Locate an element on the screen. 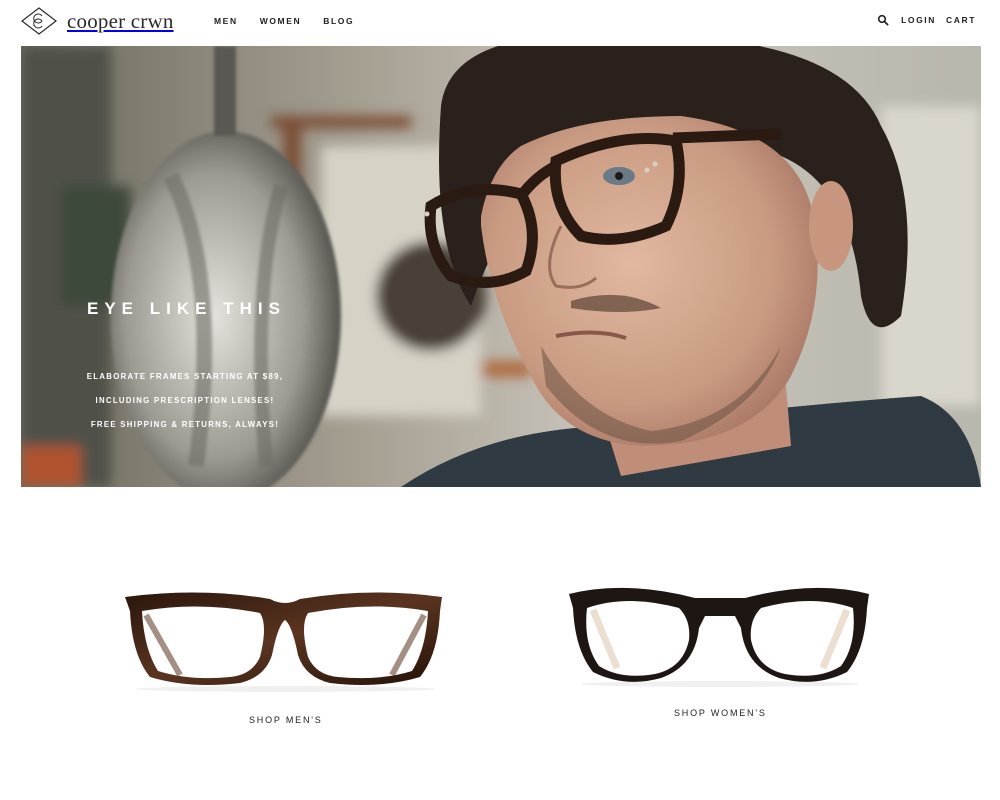  cart-link: CART is located at coordinates (961, 20).